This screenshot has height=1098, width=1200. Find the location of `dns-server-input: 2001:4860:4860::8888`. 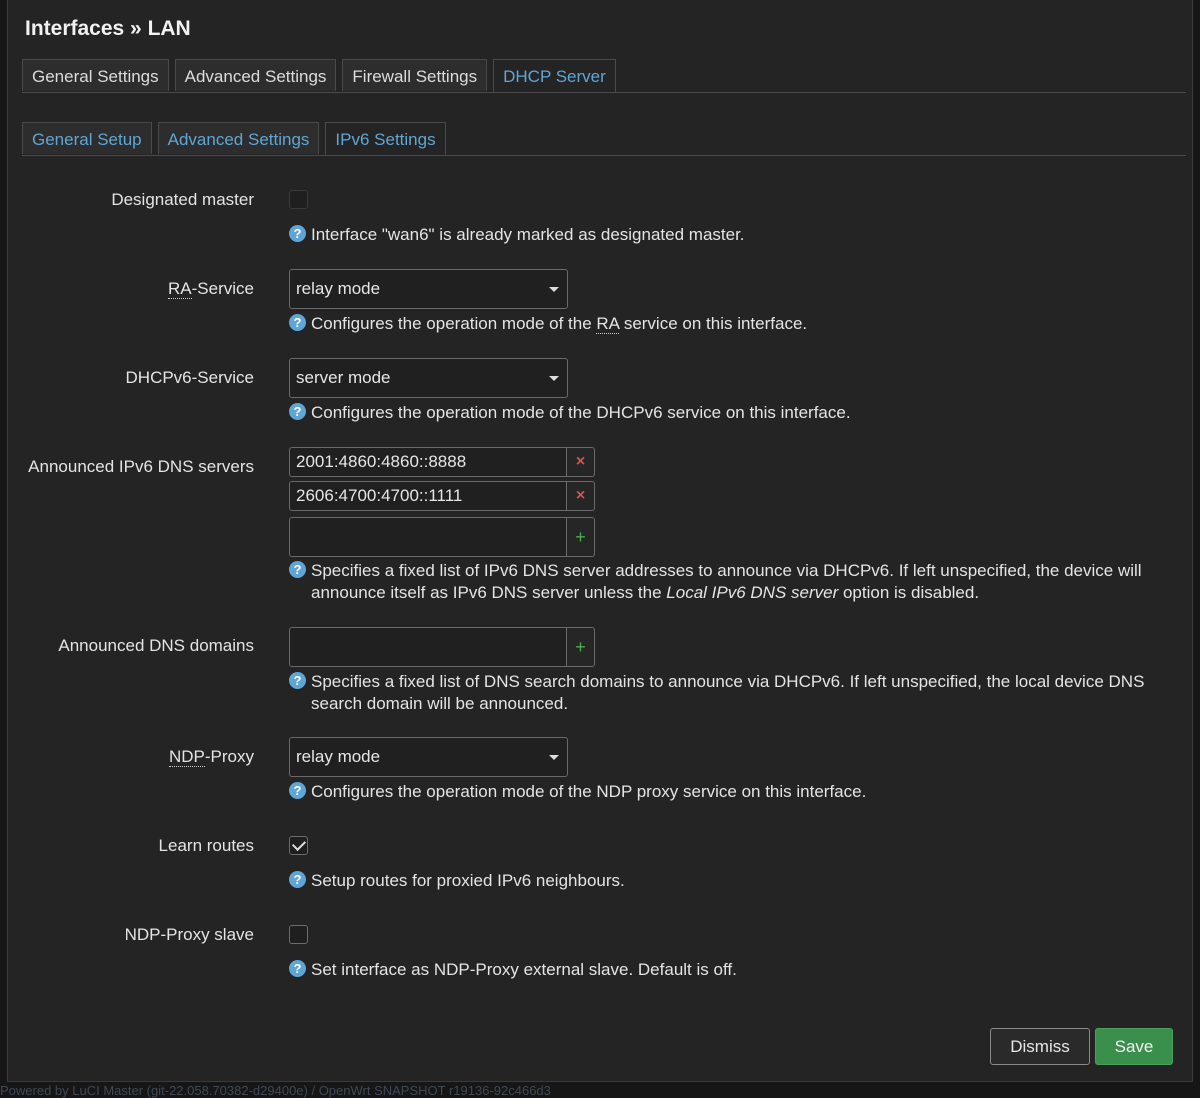

dns-server-input: 2001:4860:4860::8888 is located at coordinates (427, 462).